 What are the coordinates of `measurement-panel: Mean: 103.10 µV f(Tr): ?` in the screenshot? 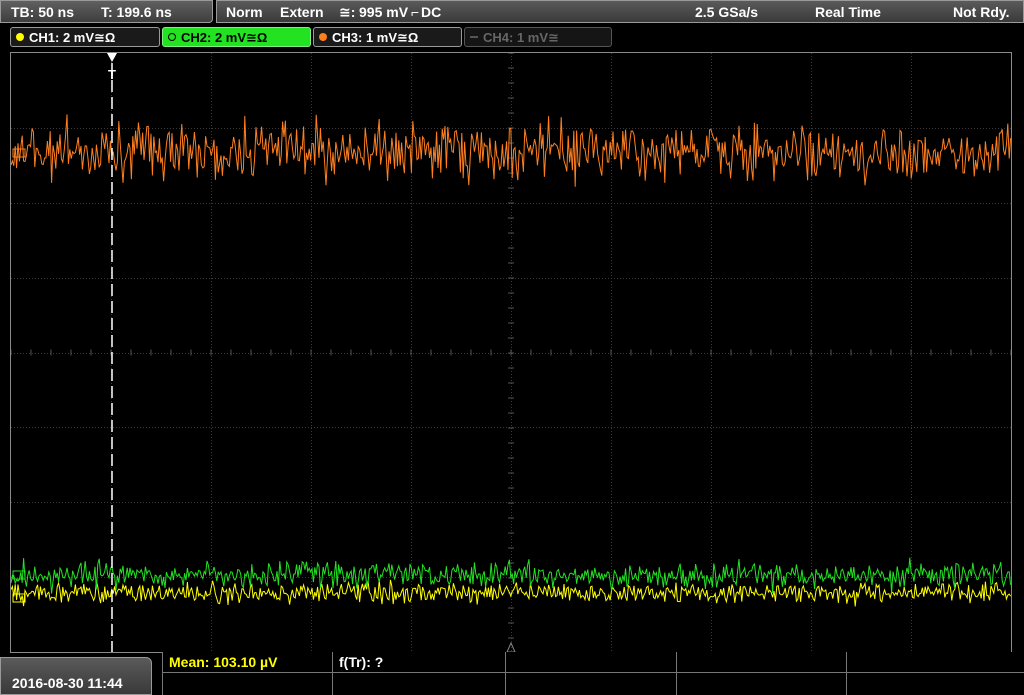 It's located at (593, 673).